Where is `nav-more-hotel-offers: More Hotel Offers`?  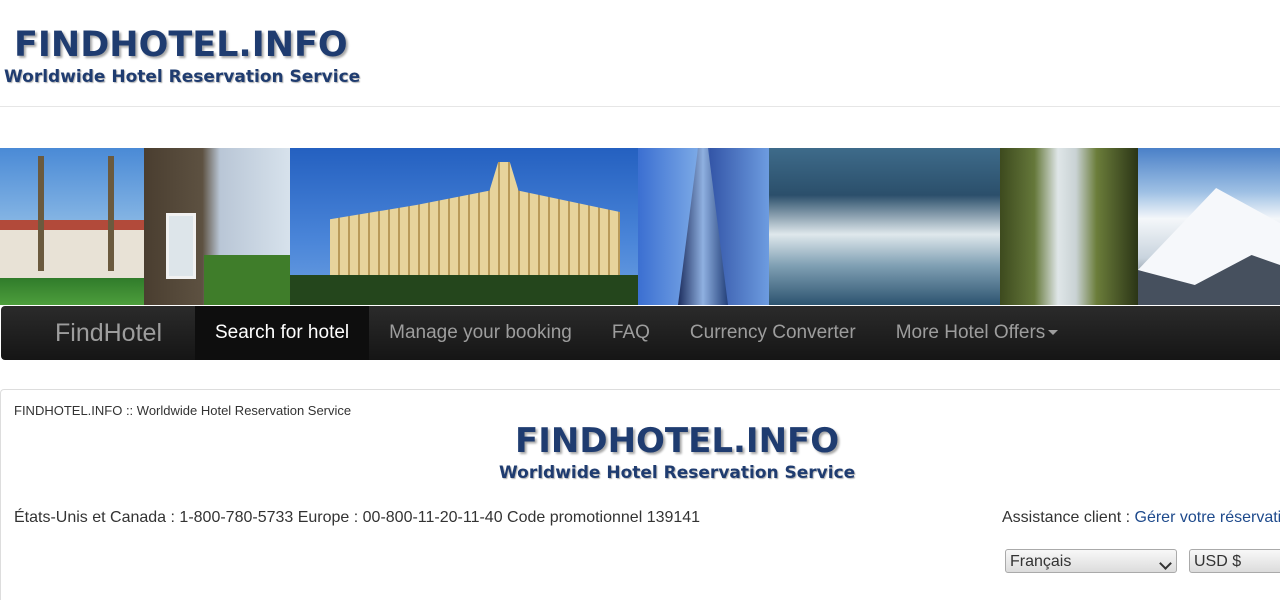
nav-more-hotel-offers: More Hotel Offers is located at coordinates (977, 333).